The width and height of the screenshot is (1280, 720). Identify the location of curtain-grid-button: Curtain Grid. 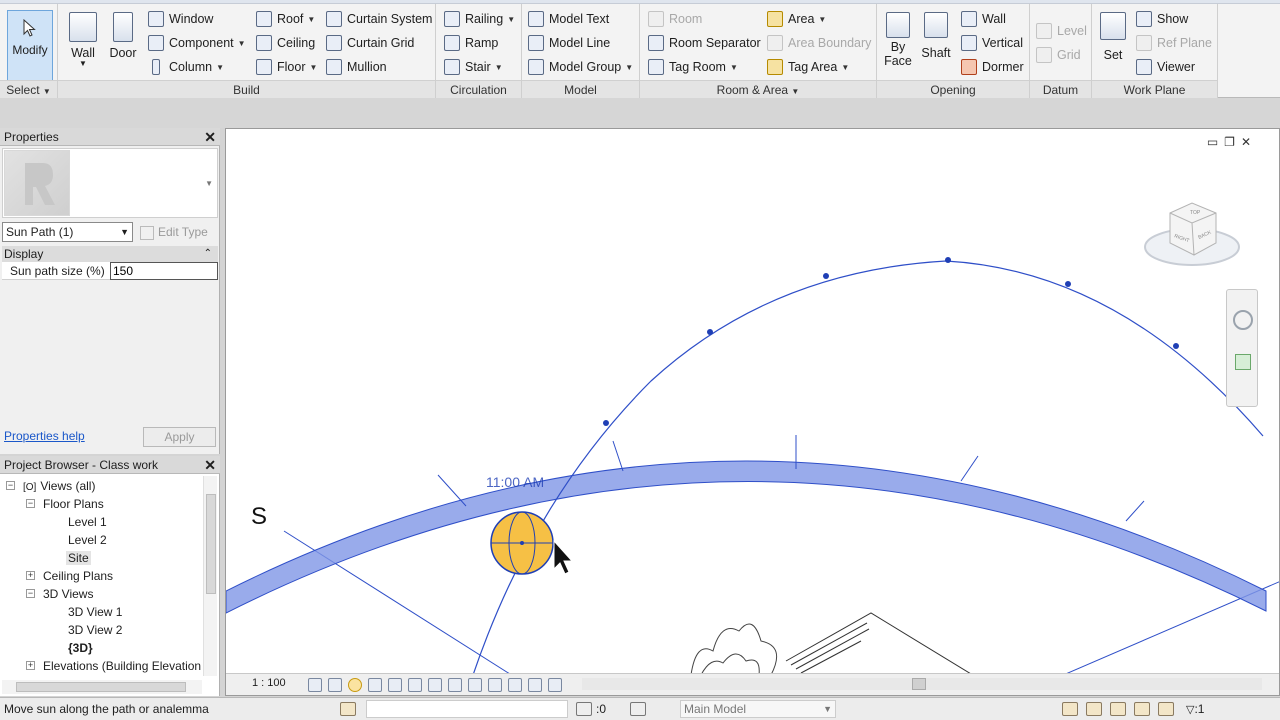
(370, 43).